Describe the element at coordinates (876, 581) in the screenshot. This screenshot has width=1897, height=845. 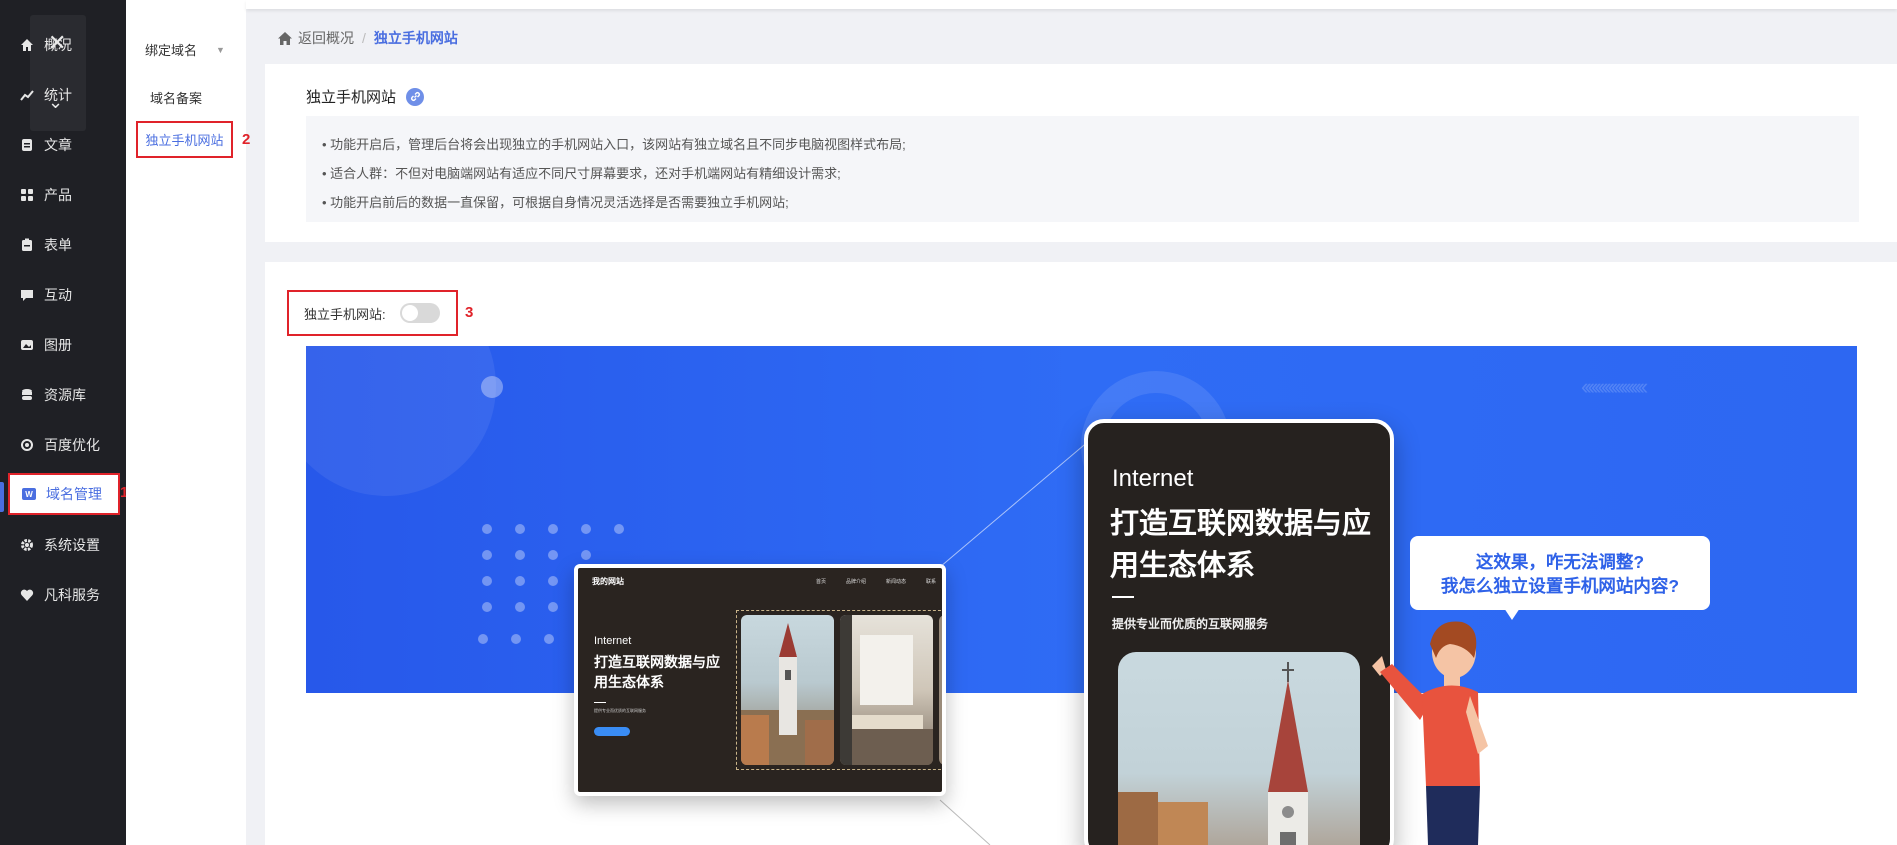
I see `preview-menu: 首页 品牌介绍 新闻动态 联系` at that location.